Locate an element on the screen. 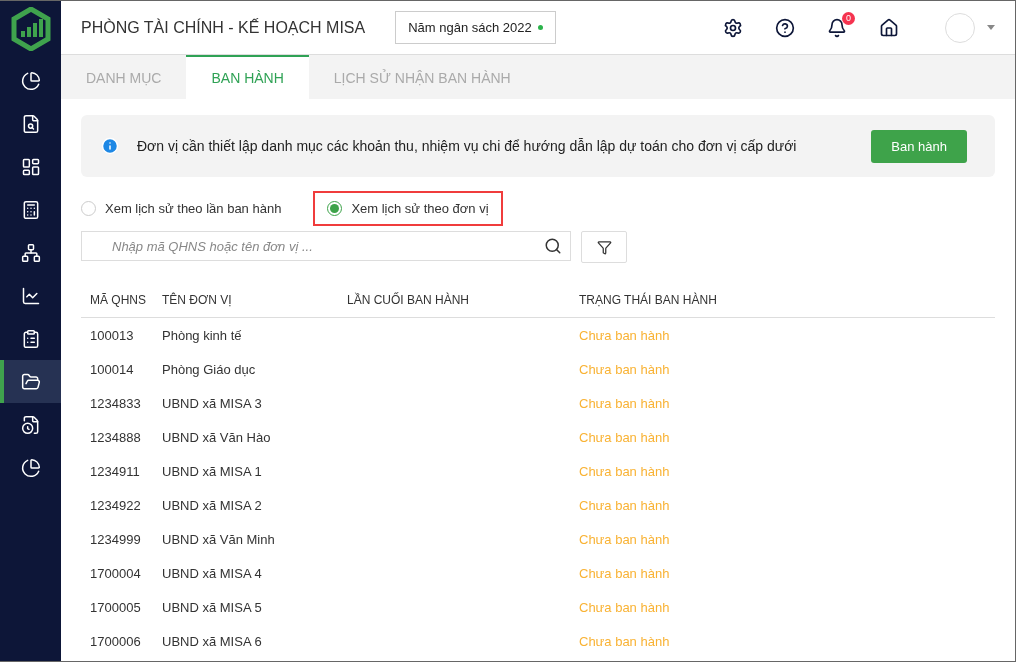 The height and width of the screenshot is (662, 1016). budget-year-selector: Năm ngân sách 2022 is located at coordinates (475, 27).